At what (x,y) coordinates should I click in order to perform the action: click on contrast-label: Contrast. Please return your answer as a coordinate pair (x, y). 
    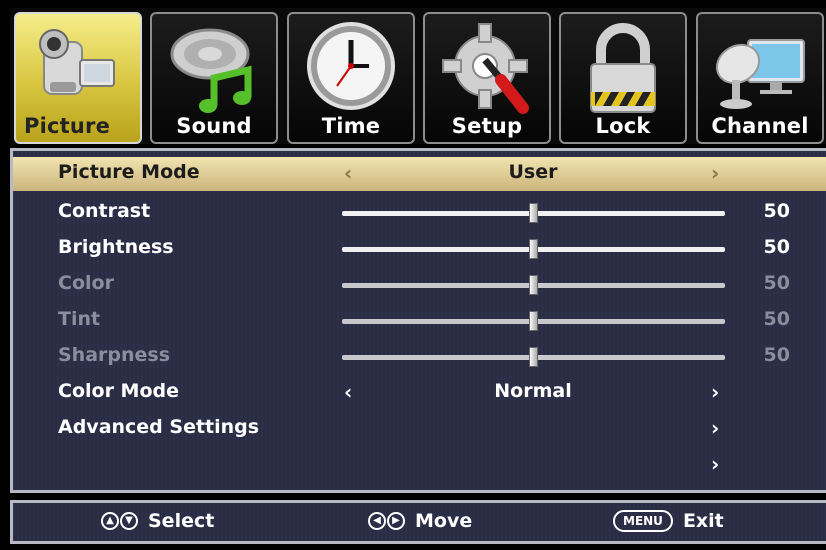
    Looking at the image, I should click on (104, 211).